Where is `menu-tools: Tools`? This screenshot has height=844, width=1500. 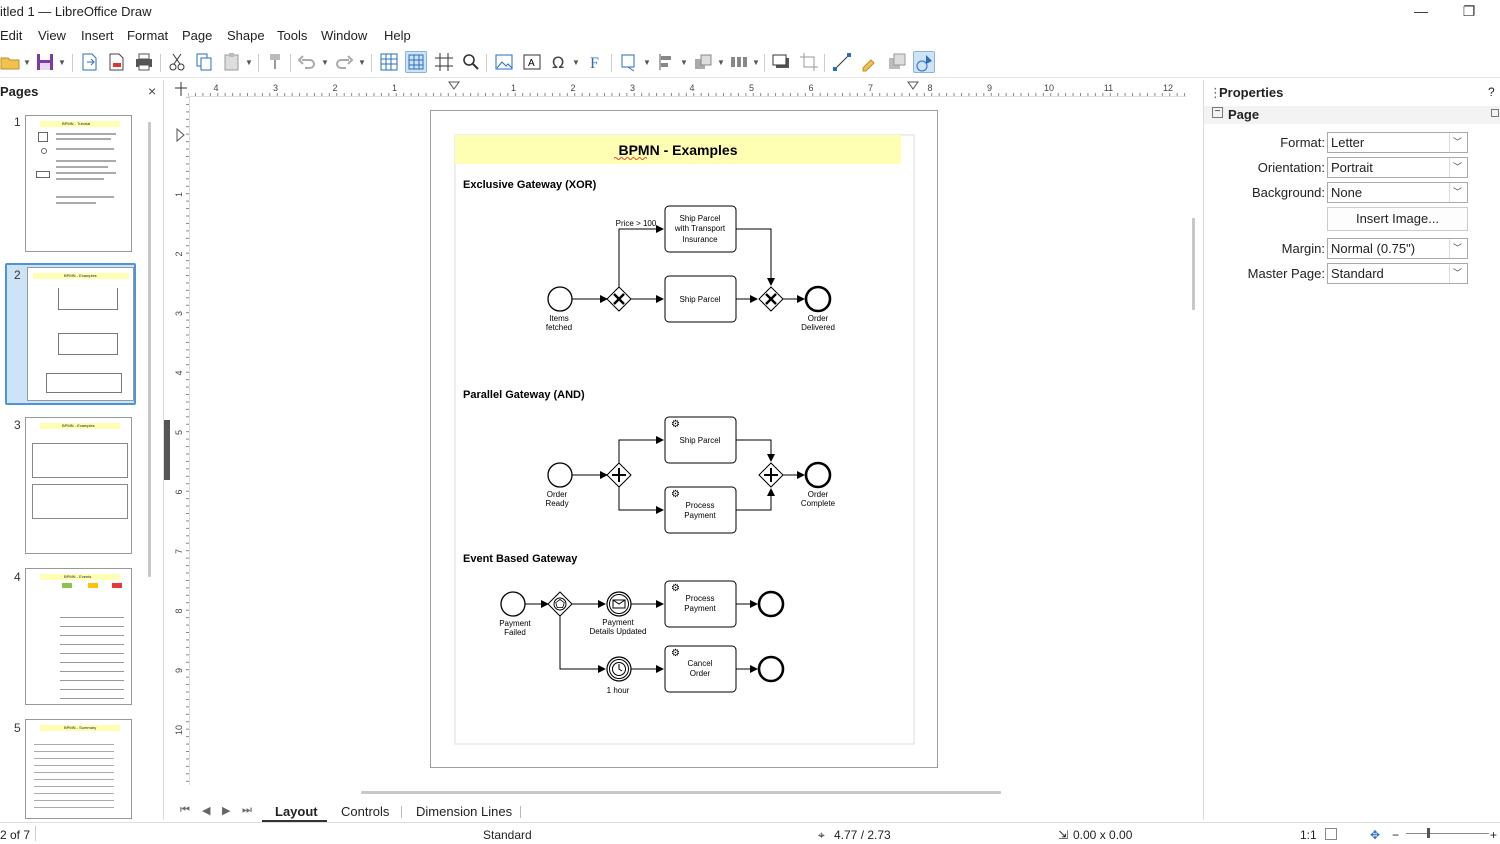 menu-tools: Tools is located at coordinates (292, 35).